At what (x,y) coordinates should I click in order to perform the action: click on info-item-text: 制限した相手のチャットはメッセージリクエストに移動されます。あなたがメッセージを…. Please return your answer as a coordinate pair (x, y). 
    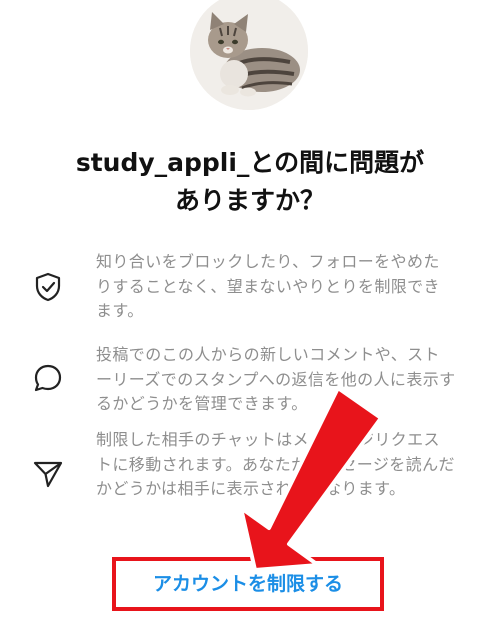
    Looking at the image, I should click on (275, 464).